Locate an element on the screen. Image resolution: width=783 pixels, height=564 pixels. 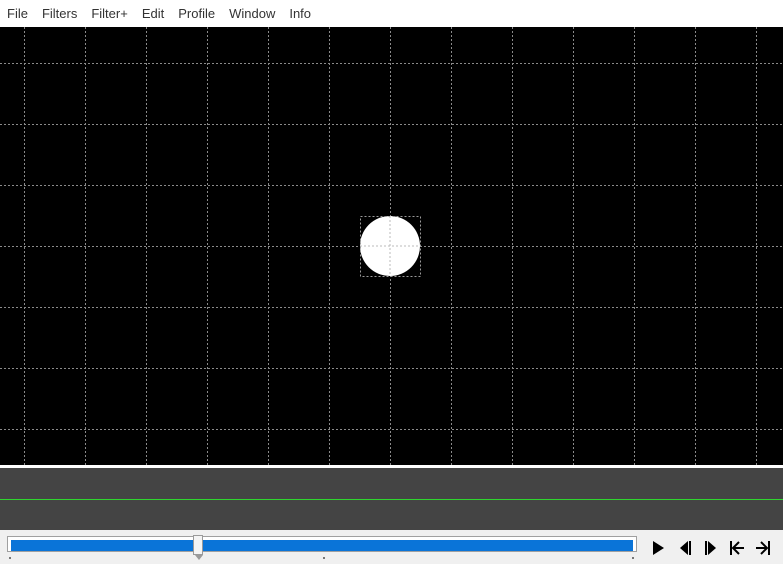
go-to-end-button is located at coordinates (763, 548).